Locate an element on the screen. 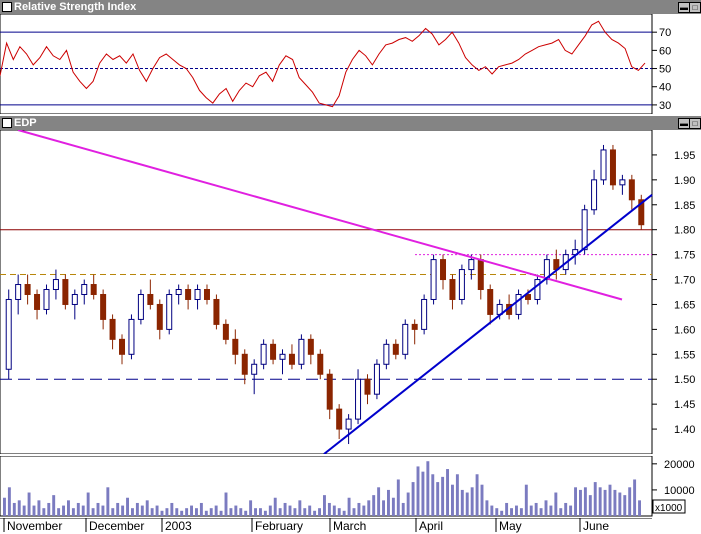 The height and width of the screenshot is (534, 701). rsi-tick-label: 70 is located at coordinates (665, 33).